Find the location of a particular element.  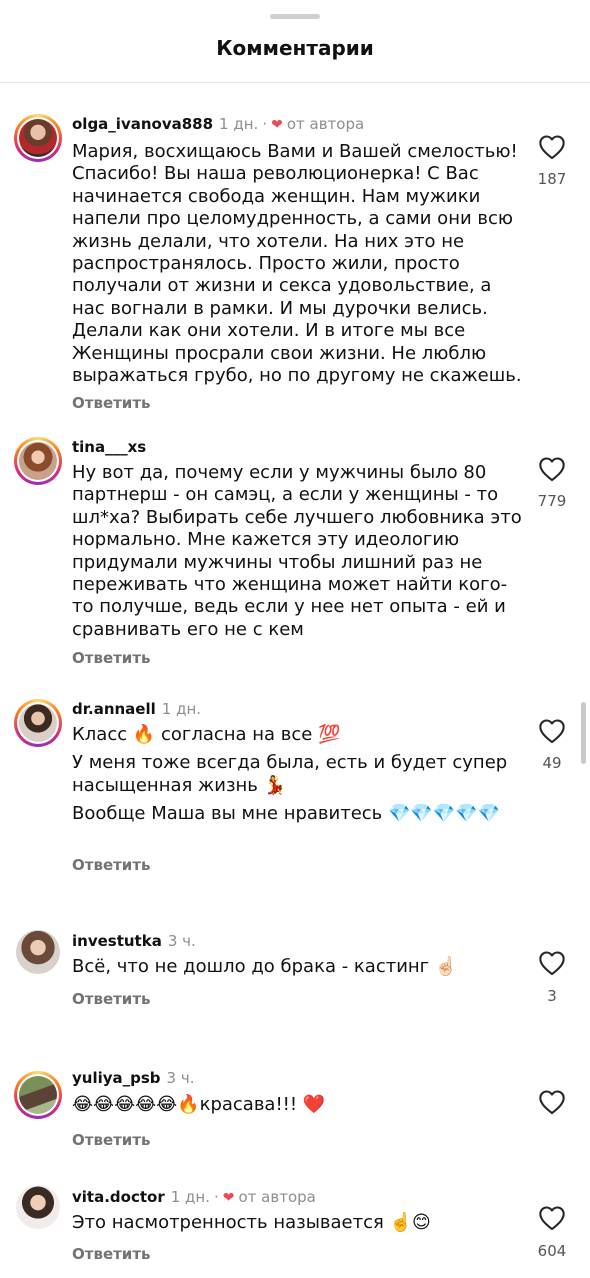

comment-line: 😂😂😂😂😂🔥красава!!! ❤️ is located at coordinates (199, 1104).